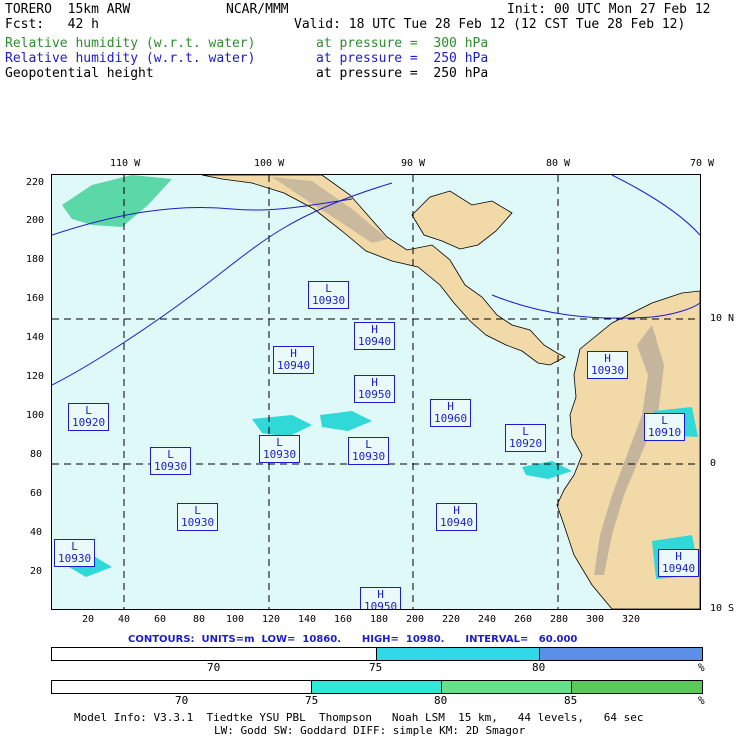  What do you see at coordinates (343, 619) in the screenshot?
I see `x-tick: 160` at bounding box center [343, 619].